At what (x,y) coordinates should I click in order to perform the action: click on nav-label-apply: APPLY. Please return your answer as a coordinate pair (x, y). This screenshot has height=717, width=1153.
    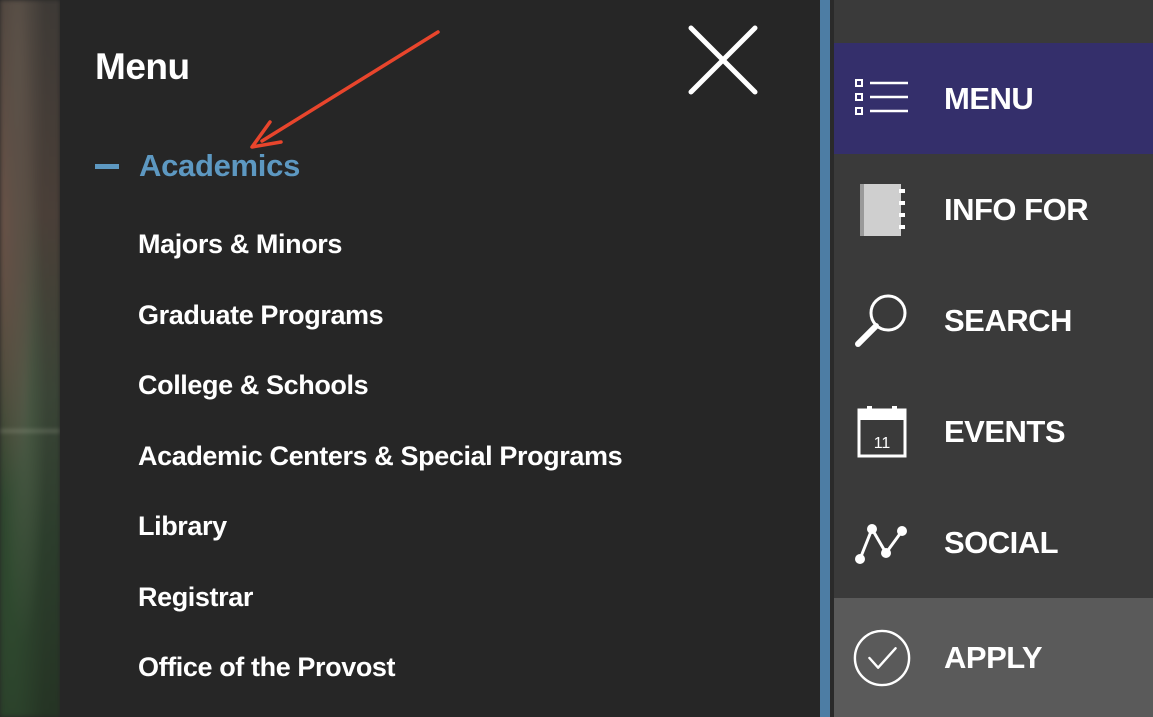
    Looking at the image, I should click on (993, 657).